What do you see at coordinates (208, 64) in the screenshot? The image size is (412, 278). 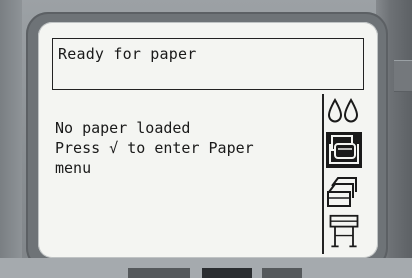 I see `status-title-box: Ready for paper` at bounding box center [208, 64].